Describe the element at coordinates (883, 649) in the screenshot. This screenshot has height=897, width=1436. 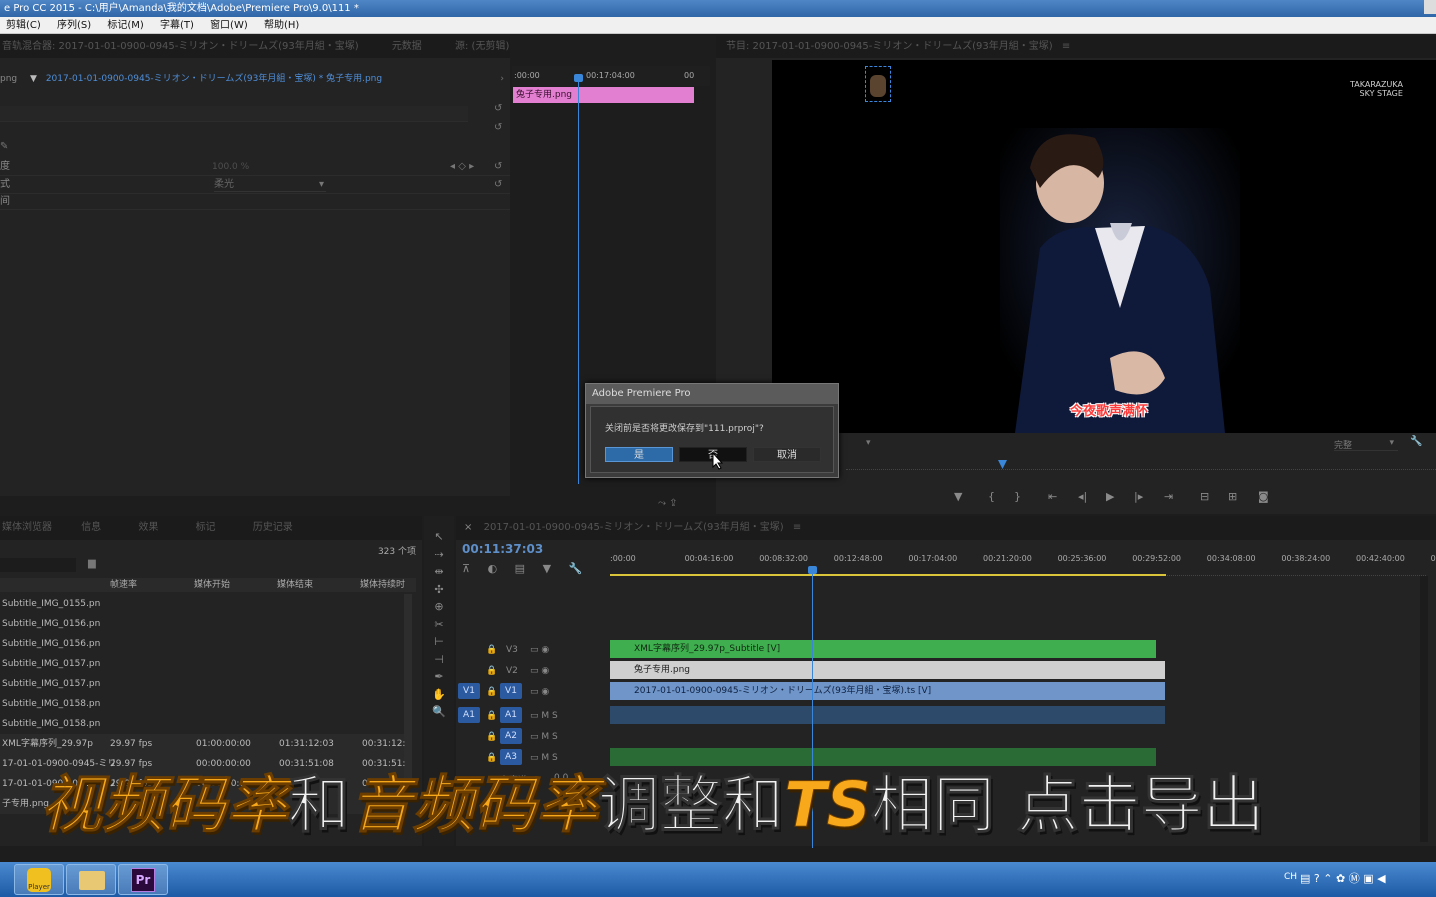
I see `clip-v3-subtitle: XML字幕序列_29.97p_Subtitle [V]` at that location.